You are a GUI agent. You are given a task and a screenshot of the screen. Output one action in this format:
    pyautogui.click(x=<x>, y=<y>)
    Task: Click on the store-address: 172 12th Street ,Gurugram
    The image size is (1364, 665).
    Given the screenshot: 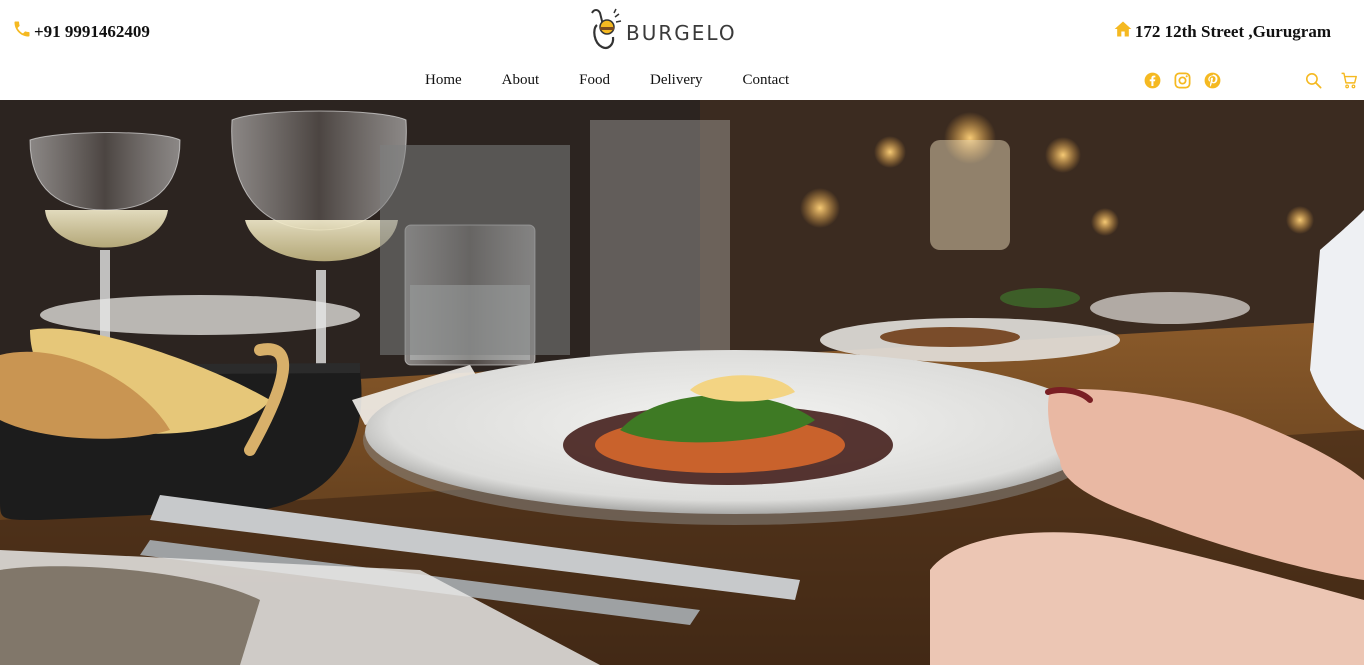 What is the action you would take?
    pyautogui.click(x=1222, y=31)
    